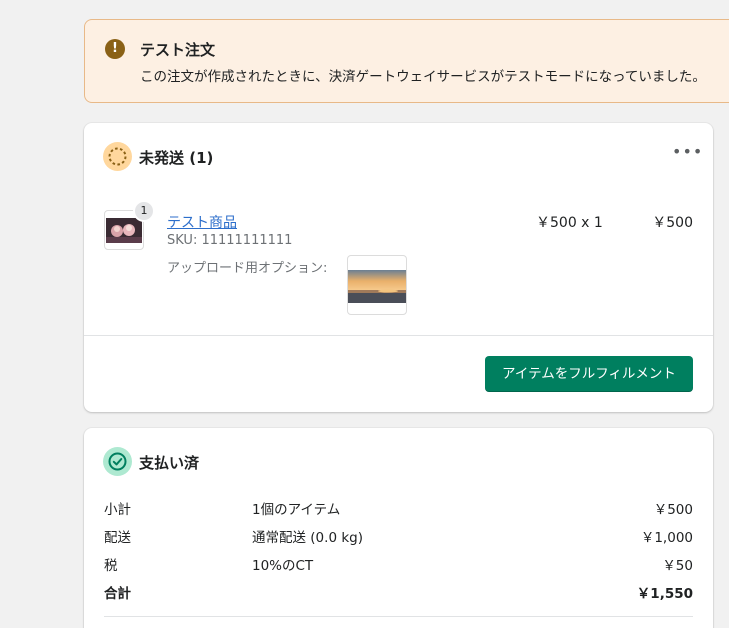  I want to click on uploaded-image-thumbnail, so click(377, 285).